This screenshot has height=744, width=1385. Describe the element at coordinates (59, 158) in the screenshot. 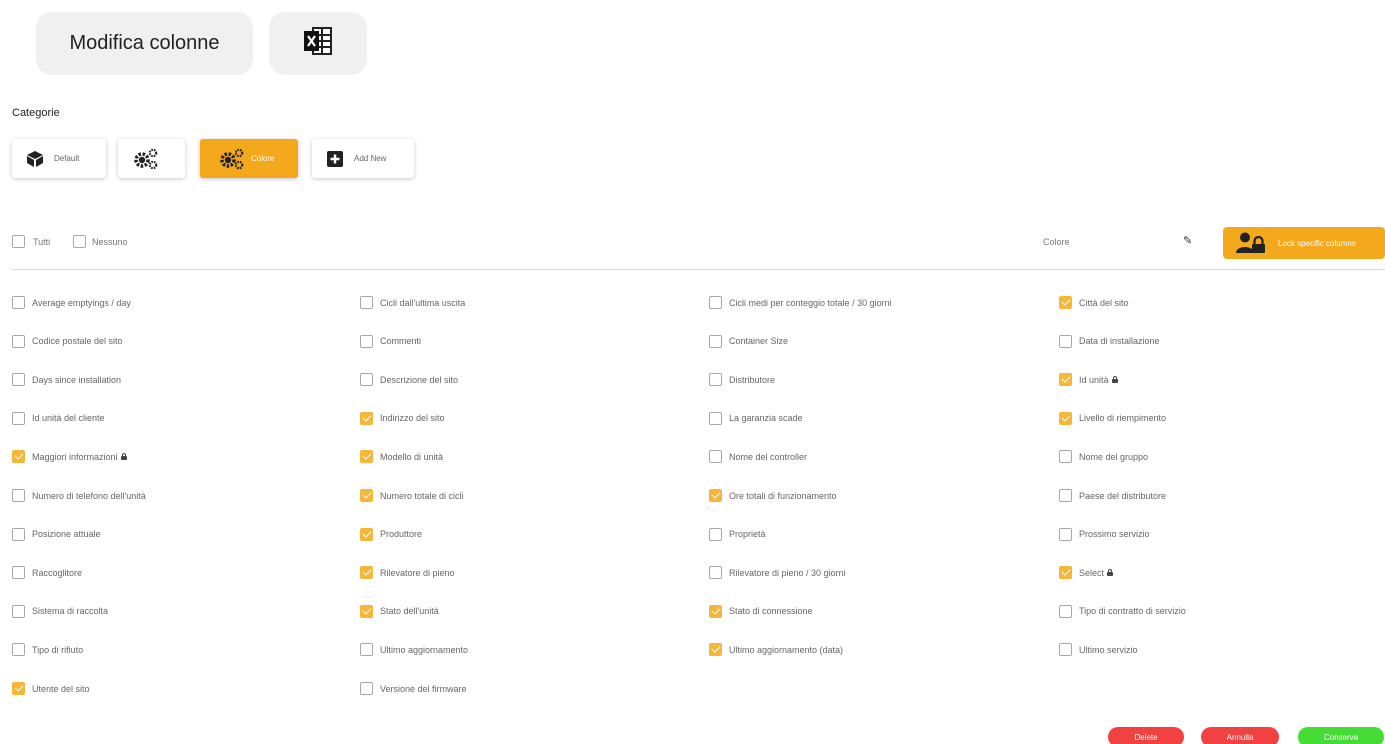

I see `category-default-button: Default` at that location.